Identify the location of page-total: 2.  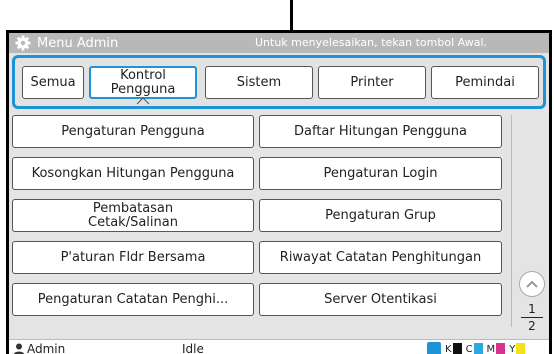
(532, 326).